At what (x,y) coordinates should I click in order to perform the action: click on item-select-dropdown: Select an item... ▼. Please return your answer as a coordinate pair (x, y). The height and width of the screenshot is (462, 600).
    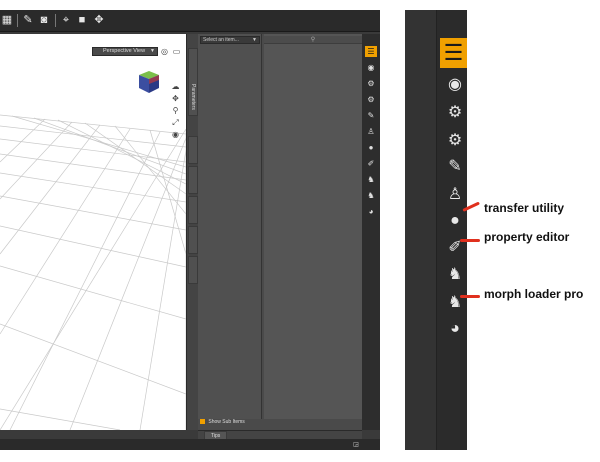
    Looking at the image, I should click on (230, 40).